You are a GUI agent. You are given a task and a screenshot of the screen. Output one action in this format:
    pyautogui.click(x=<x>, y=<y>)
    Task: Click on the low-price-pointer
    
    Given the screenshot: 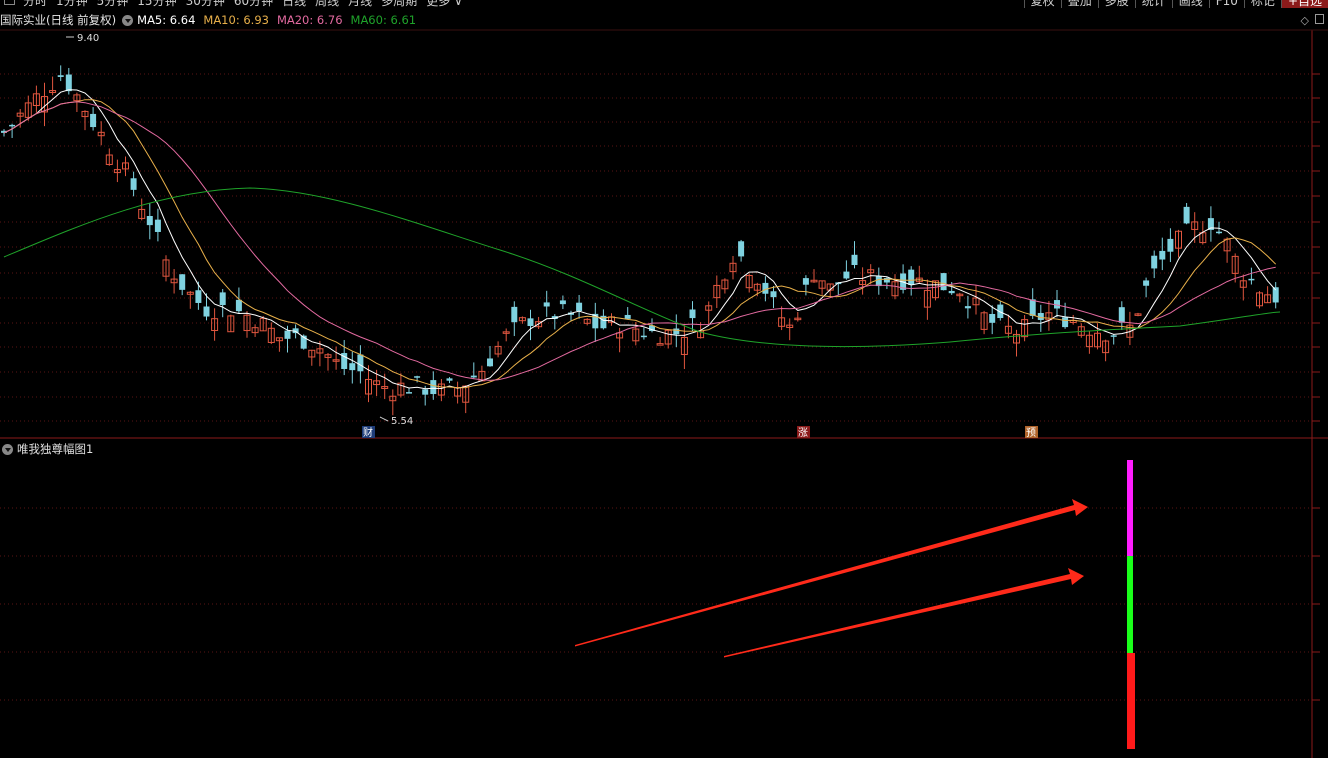 What is the action you would take?
    pyautogui.click(x=384, y=419)
    